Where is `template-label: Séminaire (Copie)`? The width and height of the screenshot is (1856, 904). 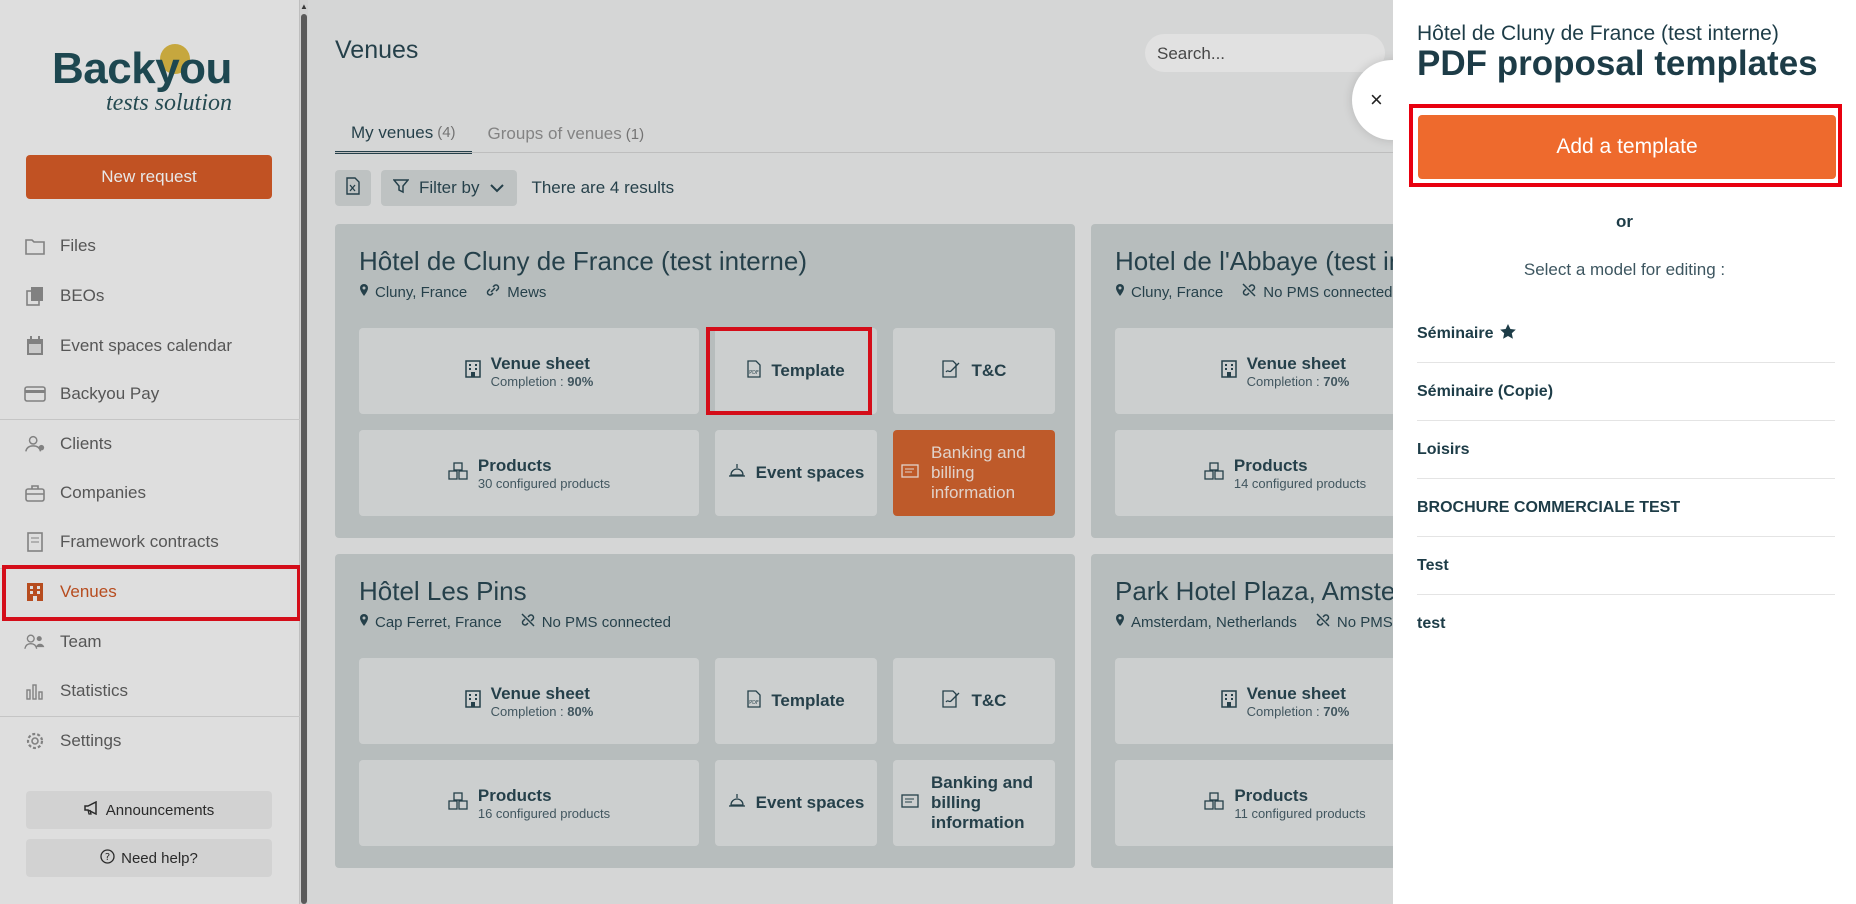 template-label: Séminaire (Copie) is located at coordinates (1485, 391).